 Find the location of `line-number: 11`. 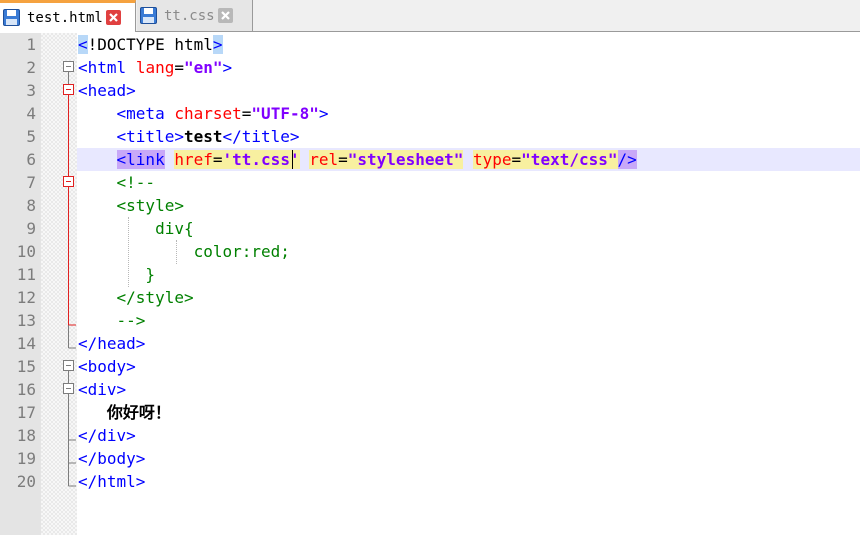

line-number: 11 is located at coordinates (26, 274).